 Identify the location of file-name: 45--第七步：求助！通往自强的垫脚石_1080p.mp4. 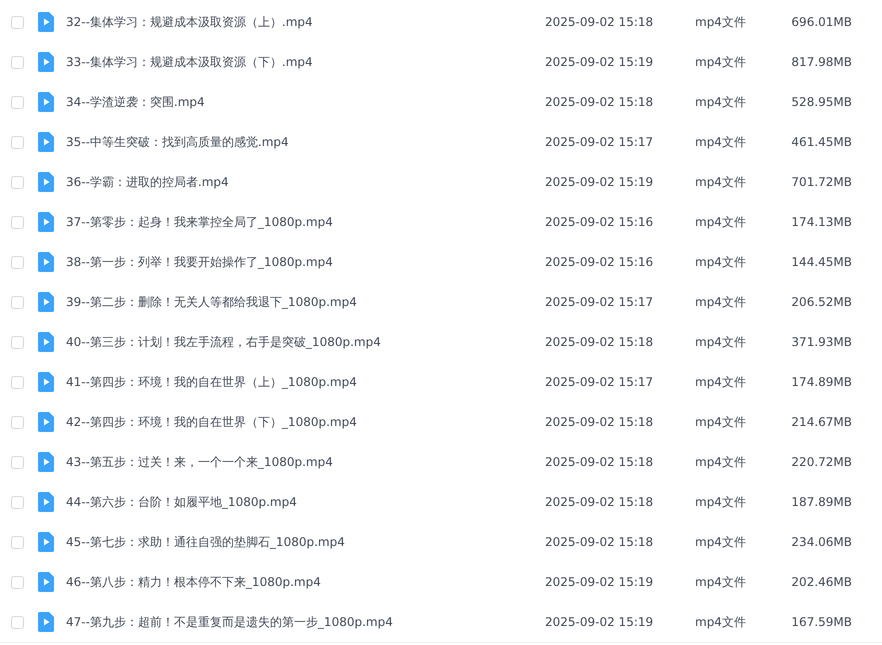
(205, 542).